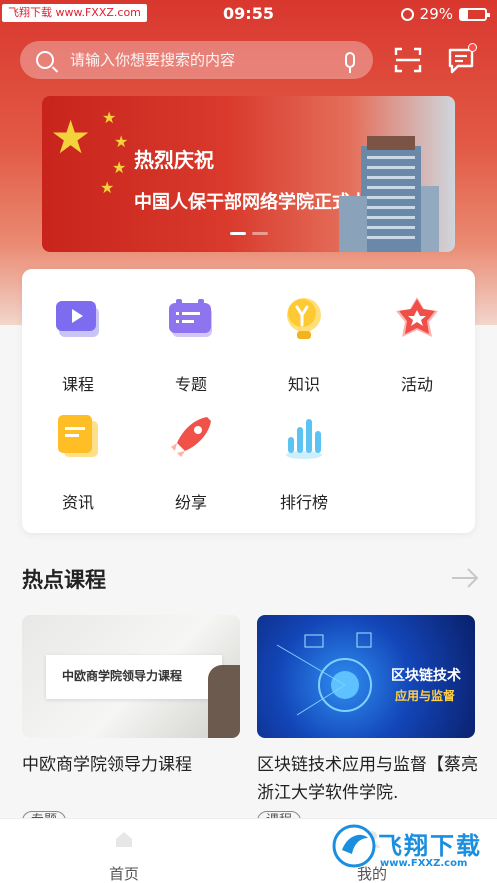  Describe the element at coordinates (77, 502) in the screenshot. I see `menu-label: 资讯` at that location.